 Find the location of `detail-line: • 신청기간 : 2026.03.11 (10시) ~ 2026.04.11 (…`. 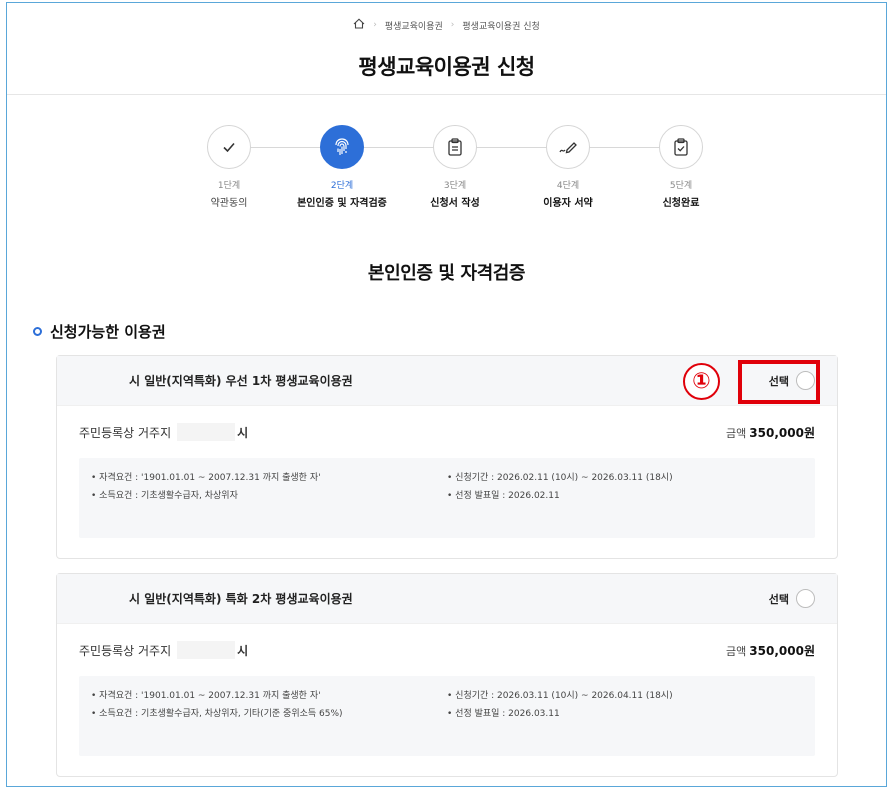

detail-line: • 신청기간 : 2026.03.11 (10시) ~ 2026.04.11 (… is located at coordinates (560, 696).